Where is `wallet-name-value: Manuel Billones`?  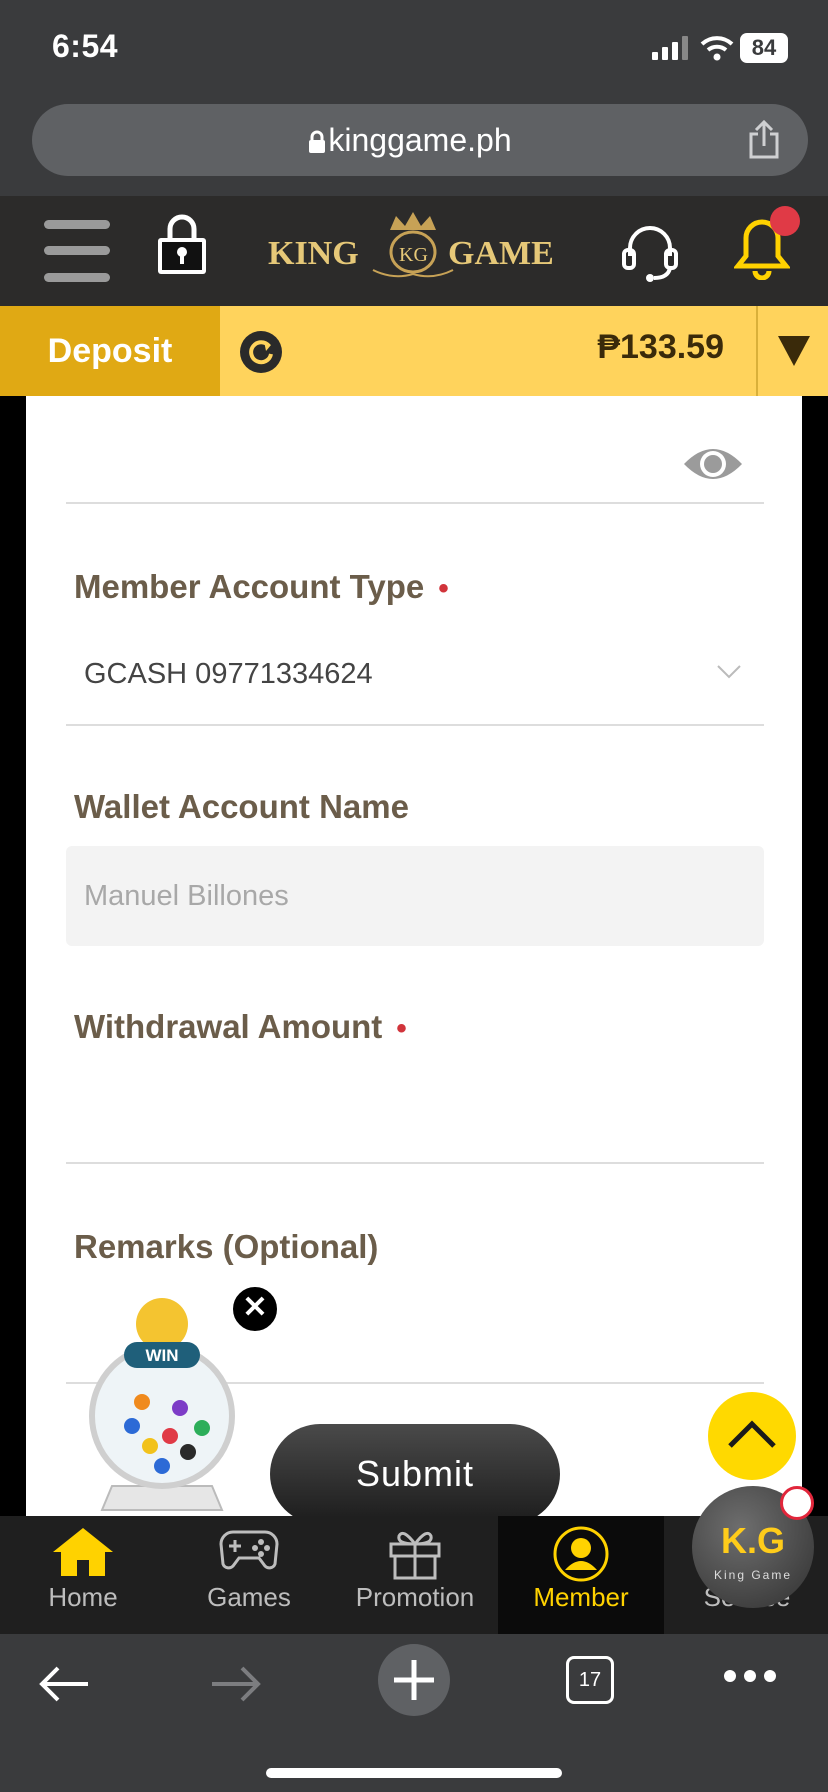 wallet-name-value: Manuel Billones is located at coordinates (186, 896).